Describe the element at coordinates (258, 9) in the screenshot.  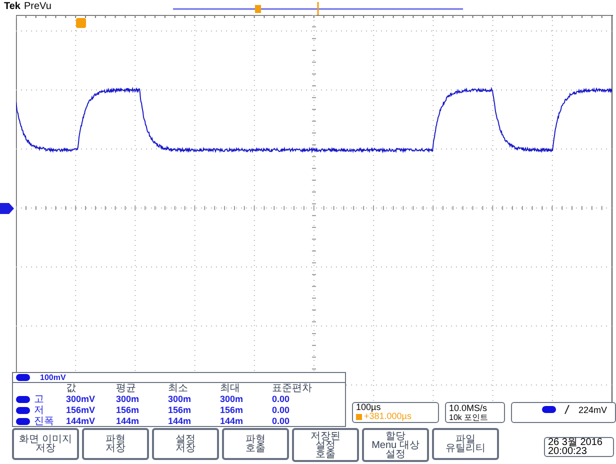
I see `window-marker-icon` at that location.